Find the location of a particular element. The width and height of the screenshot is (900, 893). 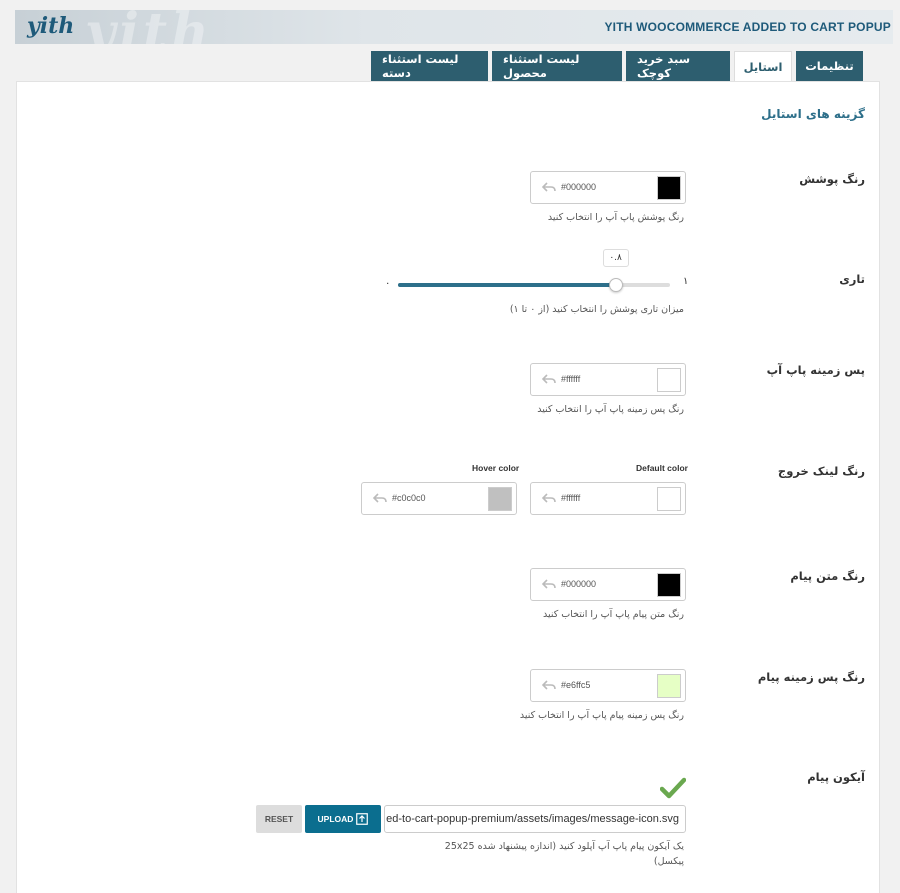

message-bg-desc: رنگ پس زمینه پیام پاپ آپ را انتخاب کنید is located at coordinates (601, 715).